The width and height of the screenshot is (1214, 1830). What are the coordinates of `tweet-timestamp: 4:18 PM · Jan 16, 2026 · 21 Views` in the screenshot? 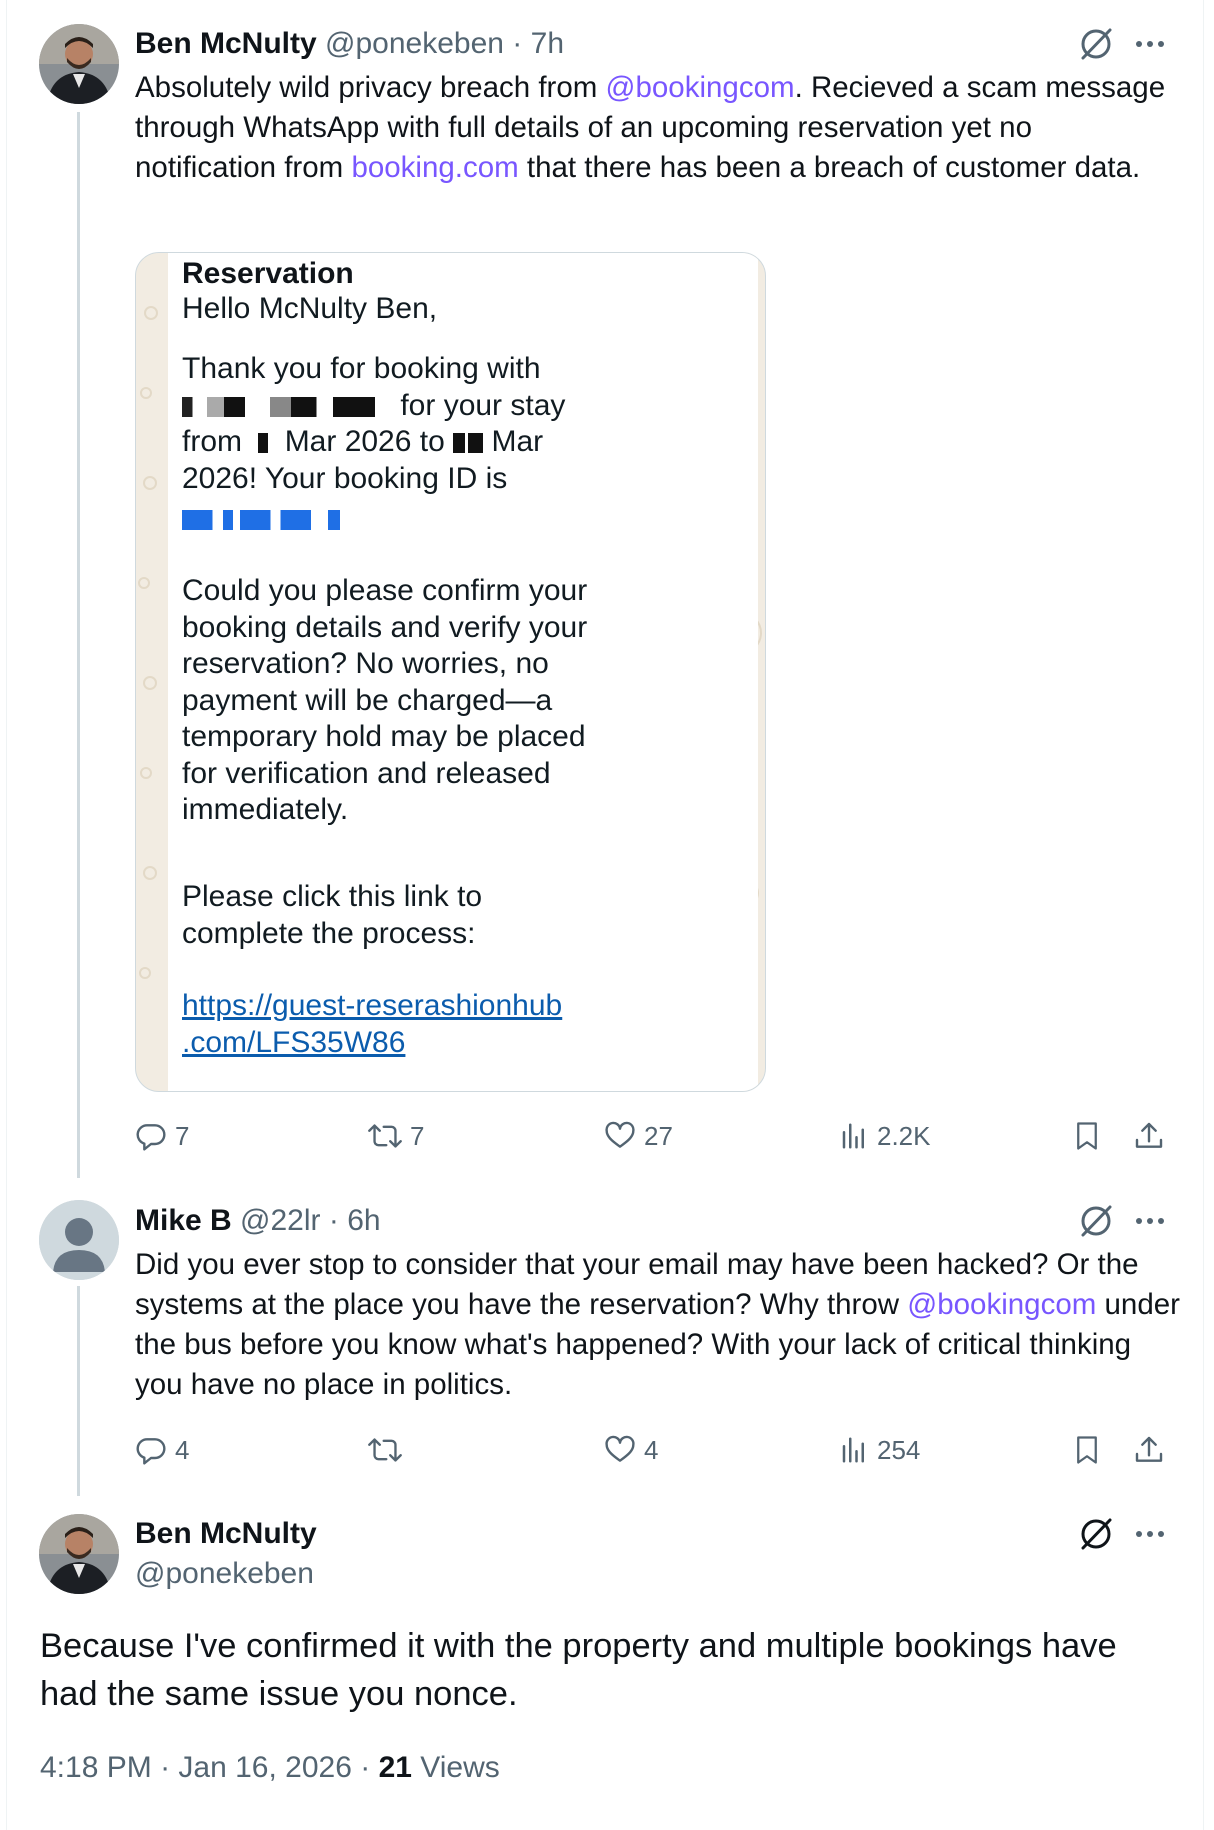 It's located at (270, 1768).